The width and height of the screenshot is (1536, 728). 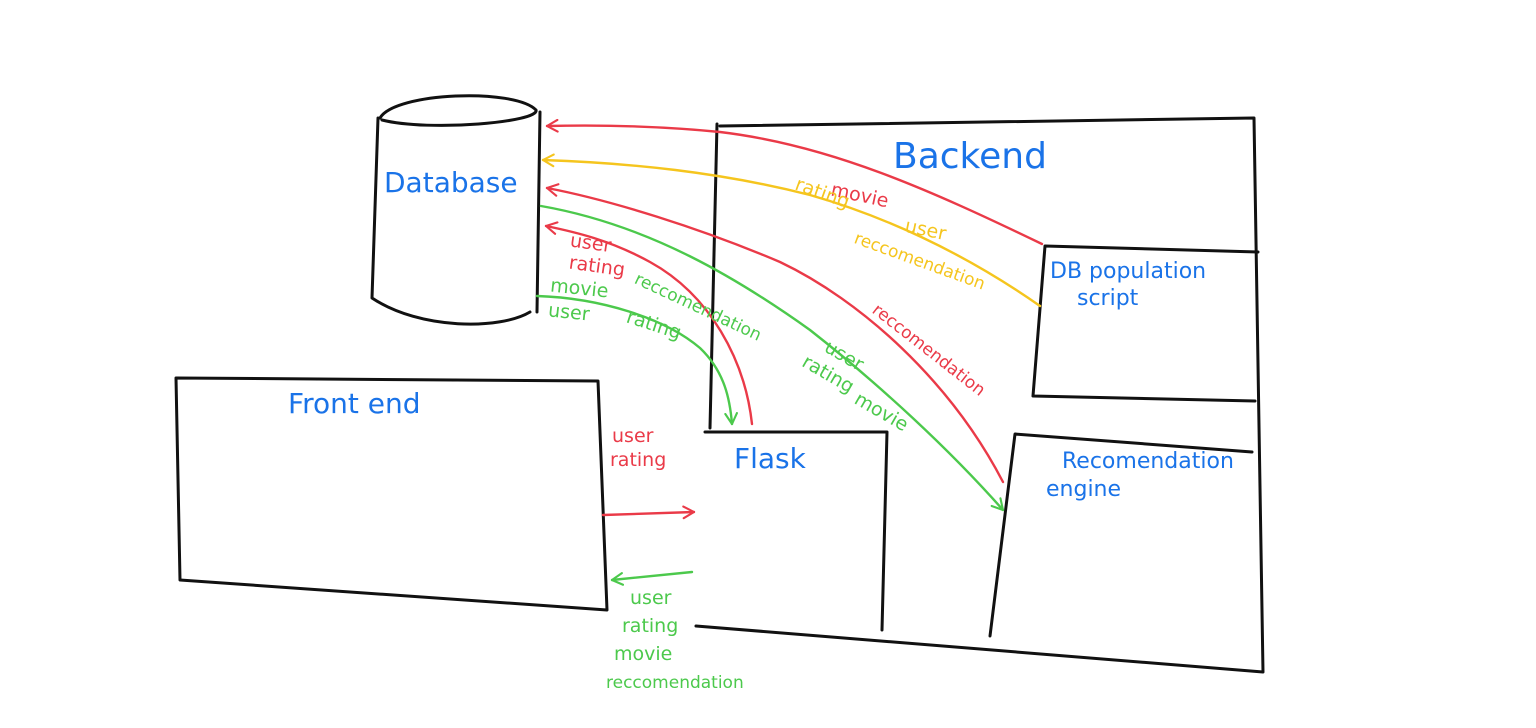 I want to click on recommendation-engine-label-line2: engine, so click(x=1083, y=489).